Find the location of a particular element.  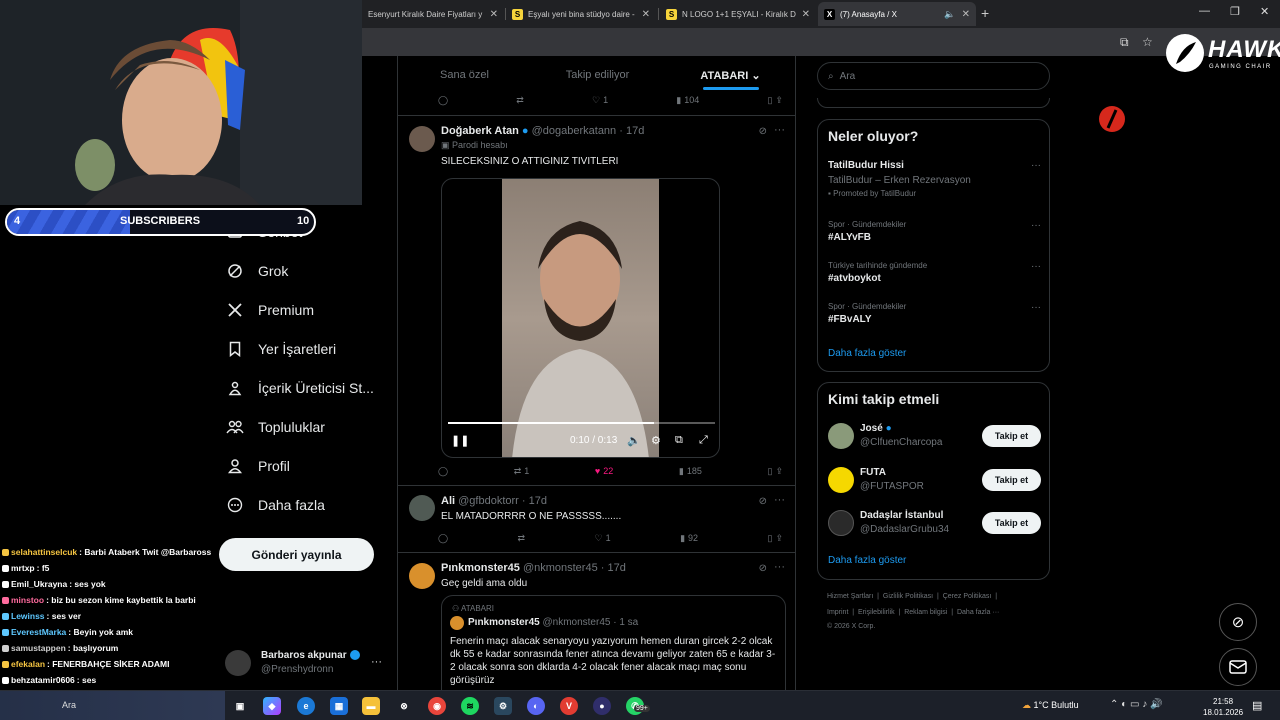

valorant-icon: V is located at coordinates (569, 706).